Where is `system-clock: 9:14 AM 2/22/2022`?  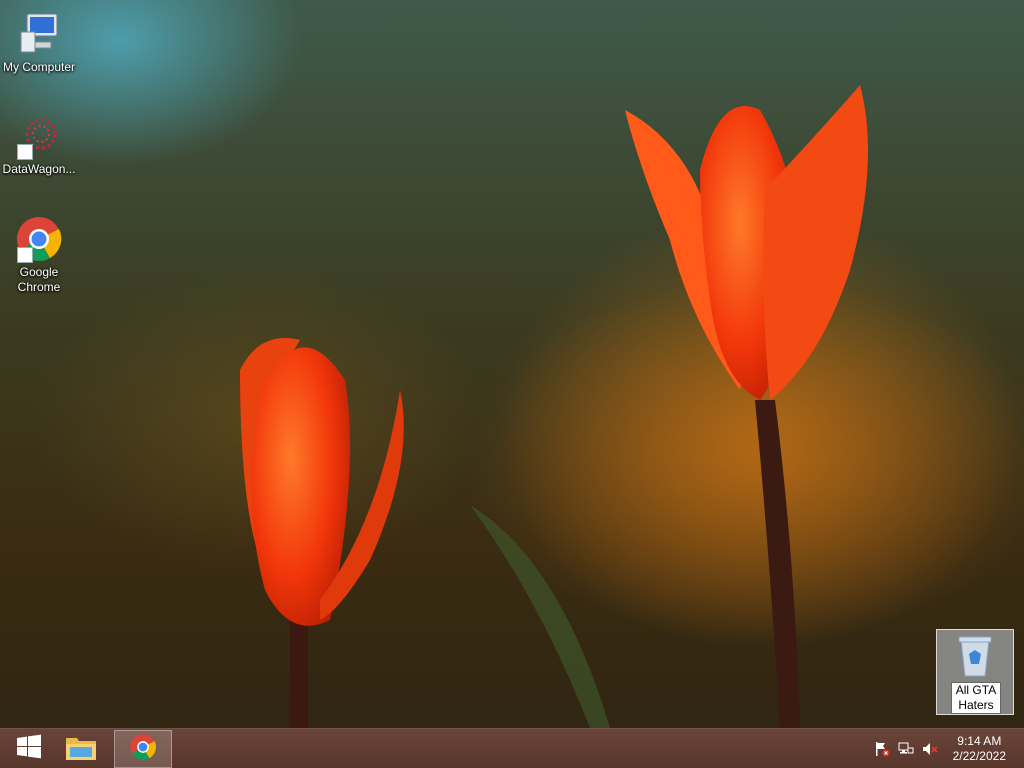
system-clock: 9:14 AM 2/22/2022 is located at coordinates (979, 749).